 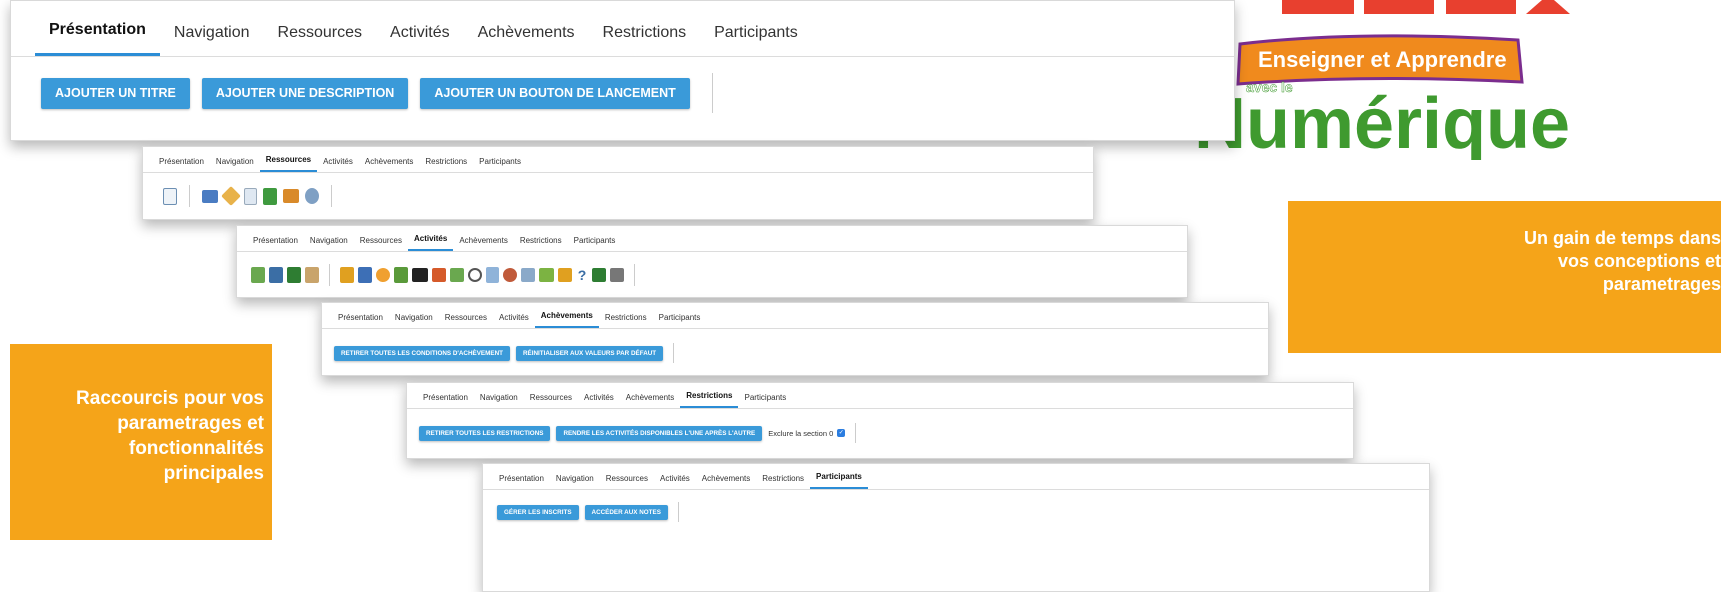 I want to click on remove-restrictions-button: RETIRER TOUTES LES RESTRICTIONS, so click(x=485, y=433).